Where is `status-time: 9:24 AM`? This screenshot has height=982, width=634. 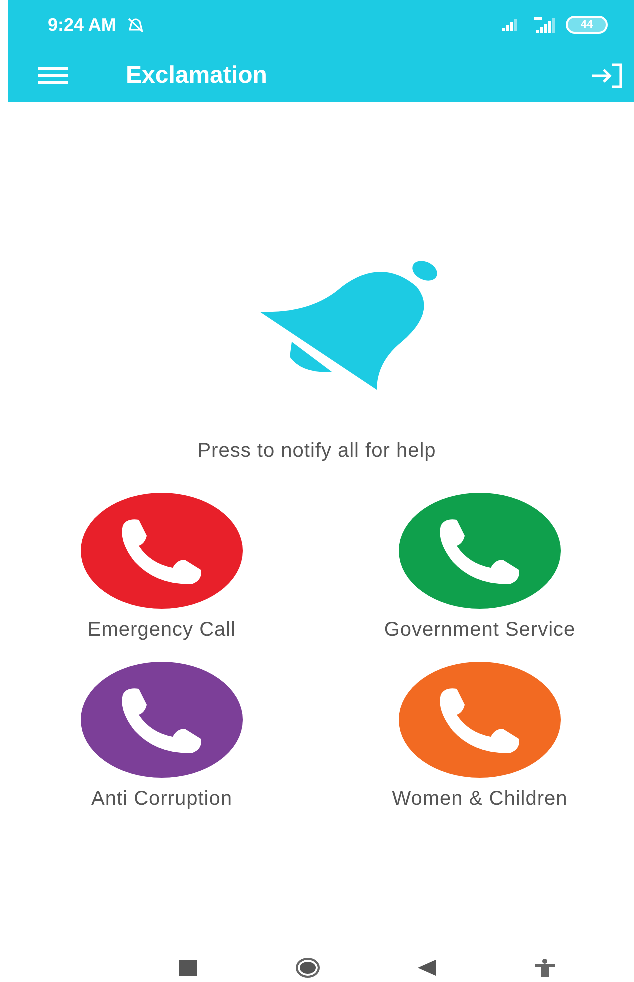 status-time: 9:24 AM is located at coordinates (82, 25).